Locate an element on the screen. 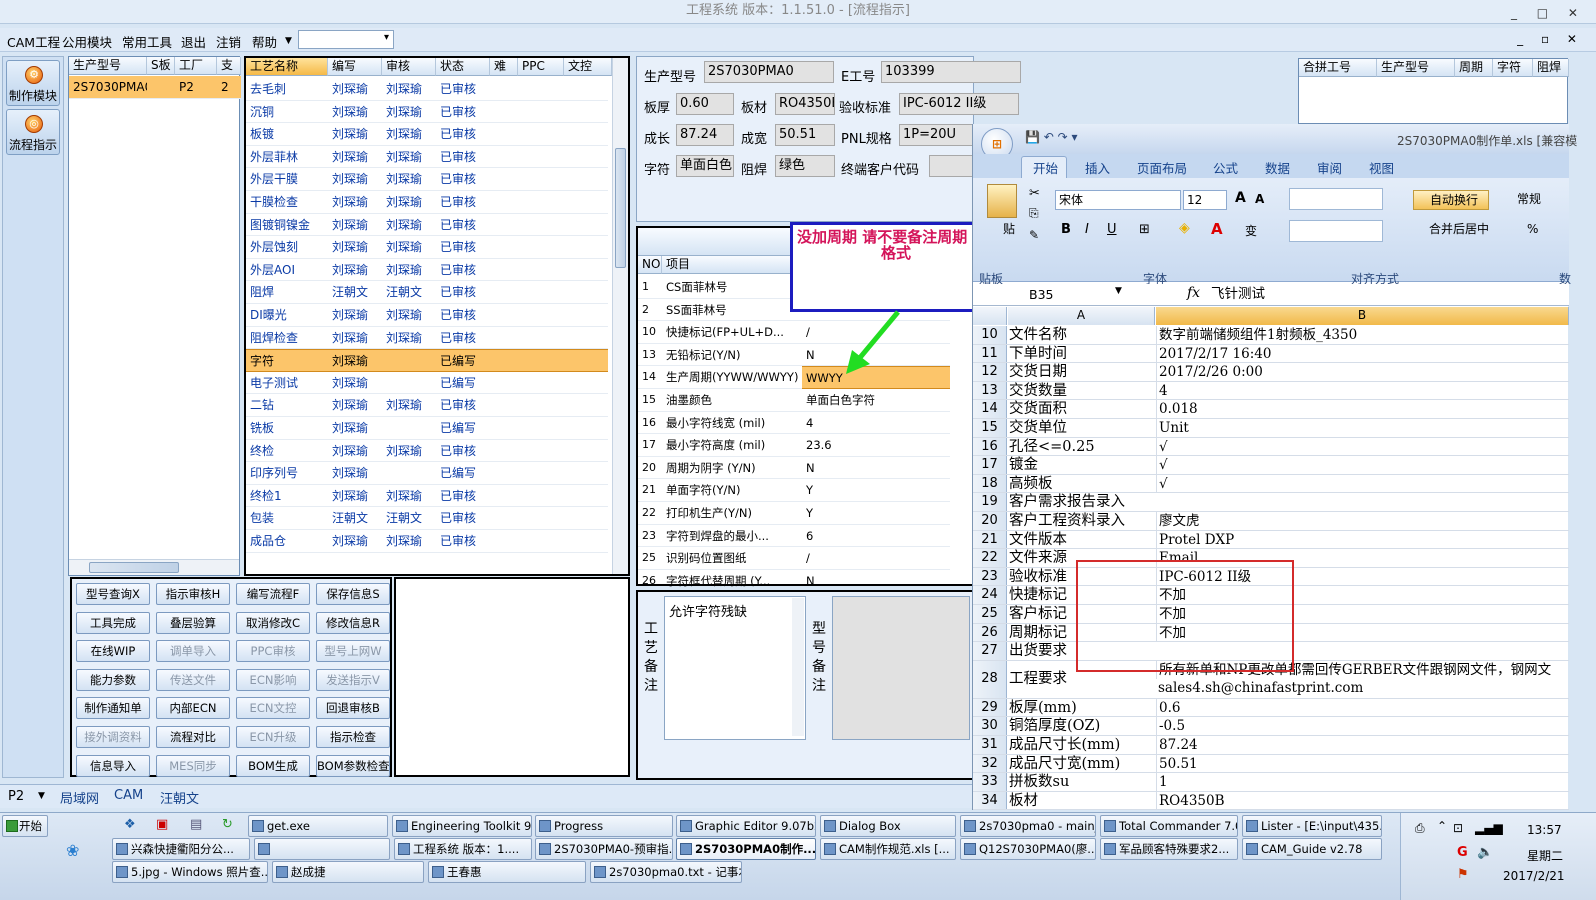 This screenshot has height=900, width=1596. task-button: 赵成捷 is located at coordinates (348, 872).